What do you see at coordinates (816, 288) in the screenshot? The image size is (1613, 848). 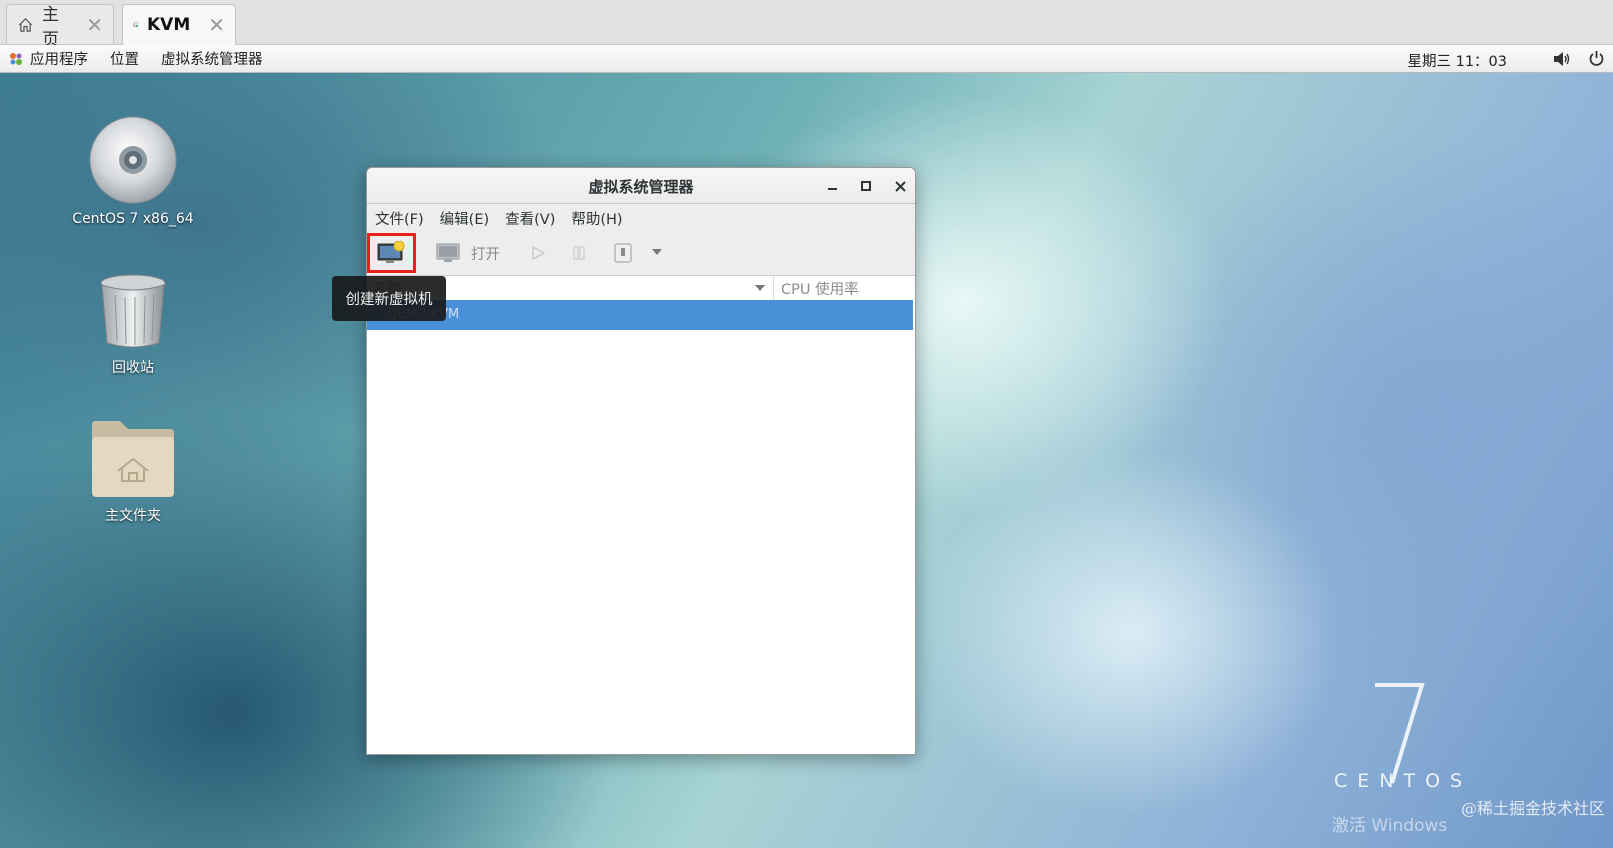 I see `column-cpu-usage: CPU 使用率` at bounding box center [816, 288].